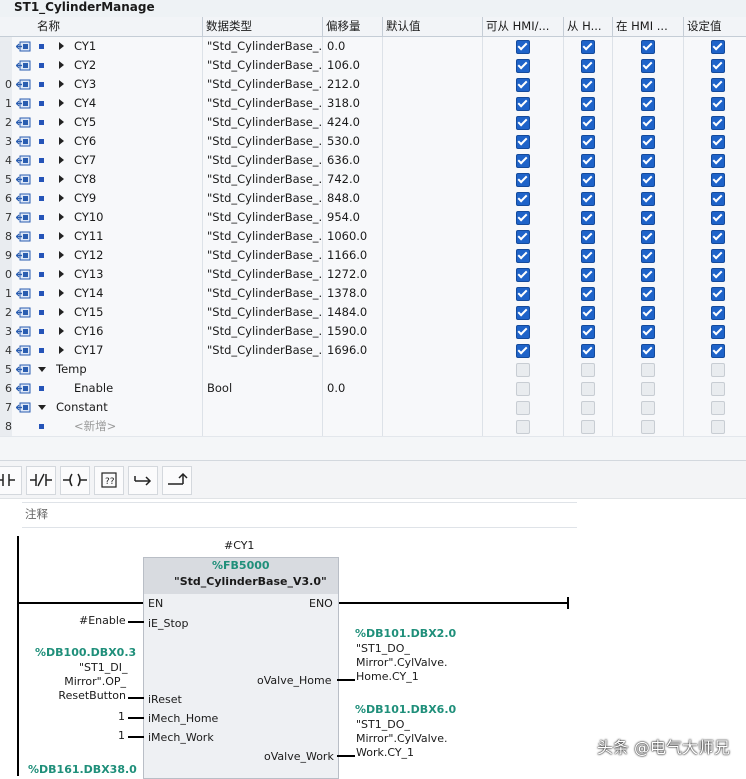 This screenshot has width=746, height=779. Describe the element at coordinates (137, 274) in the screenshot. I see `row-name: CY13` at that location.